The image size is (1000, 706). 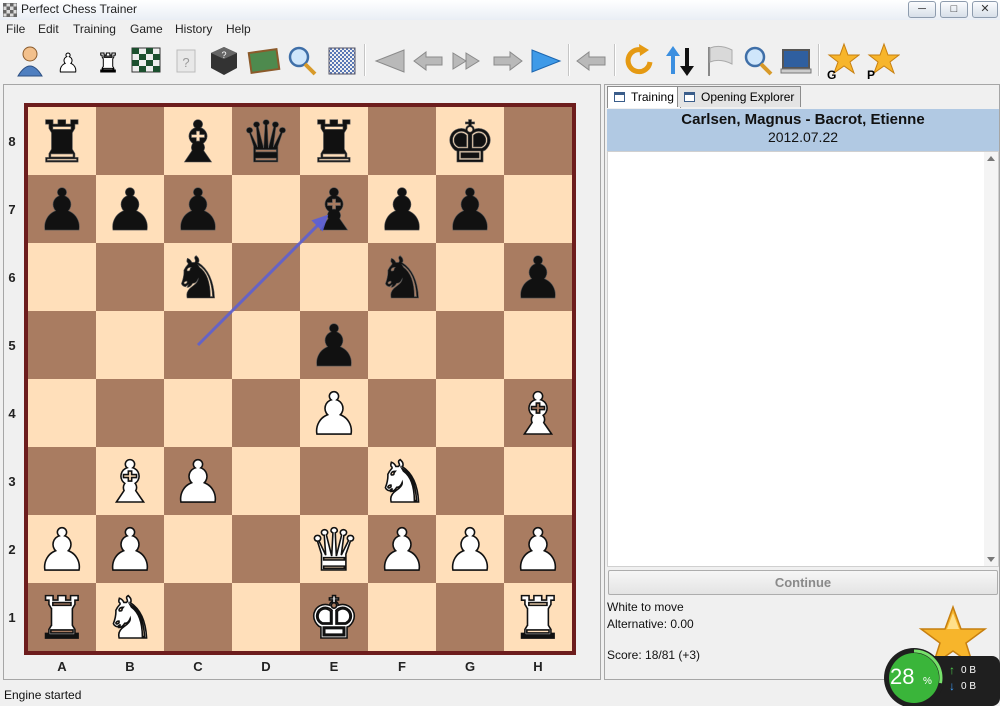 What do you see at coordinates (130, 413) in the screenshot?
I see `square-b4` at bounding box center [130, 413].